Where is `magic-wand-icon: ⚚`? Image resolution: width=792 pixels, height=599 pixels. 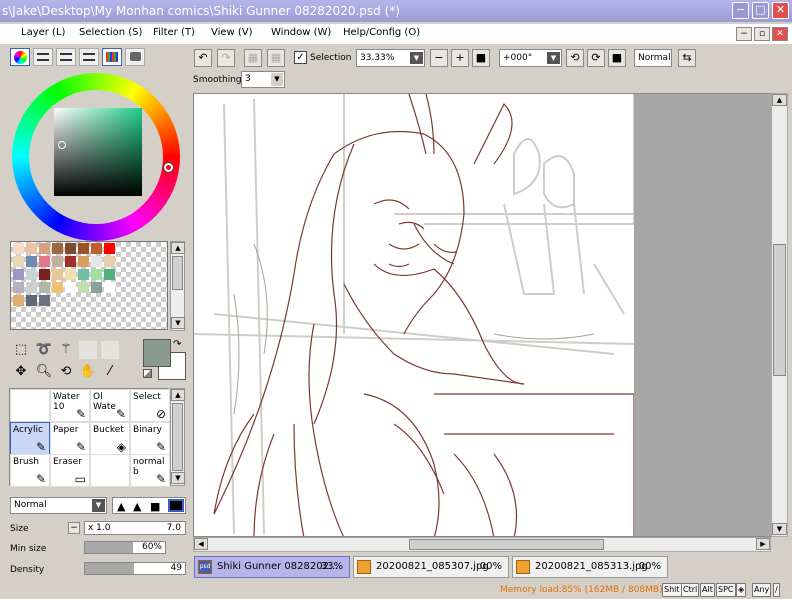
magic-wand-icon: ⚚ is located at coordinates (66, 350).